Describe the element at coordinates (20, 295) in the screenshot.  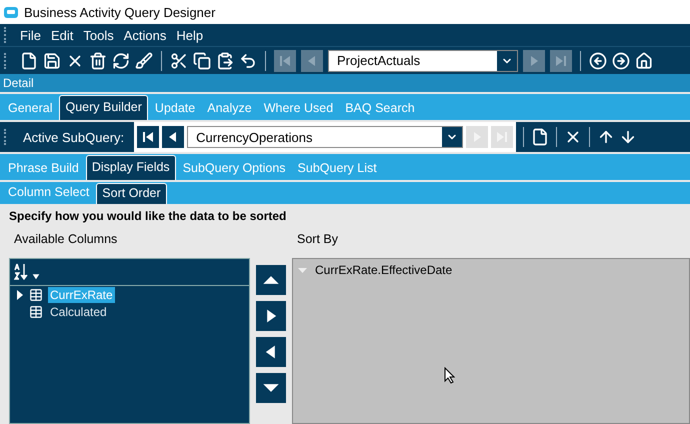
I see `expand-arrow-icon` at that location.